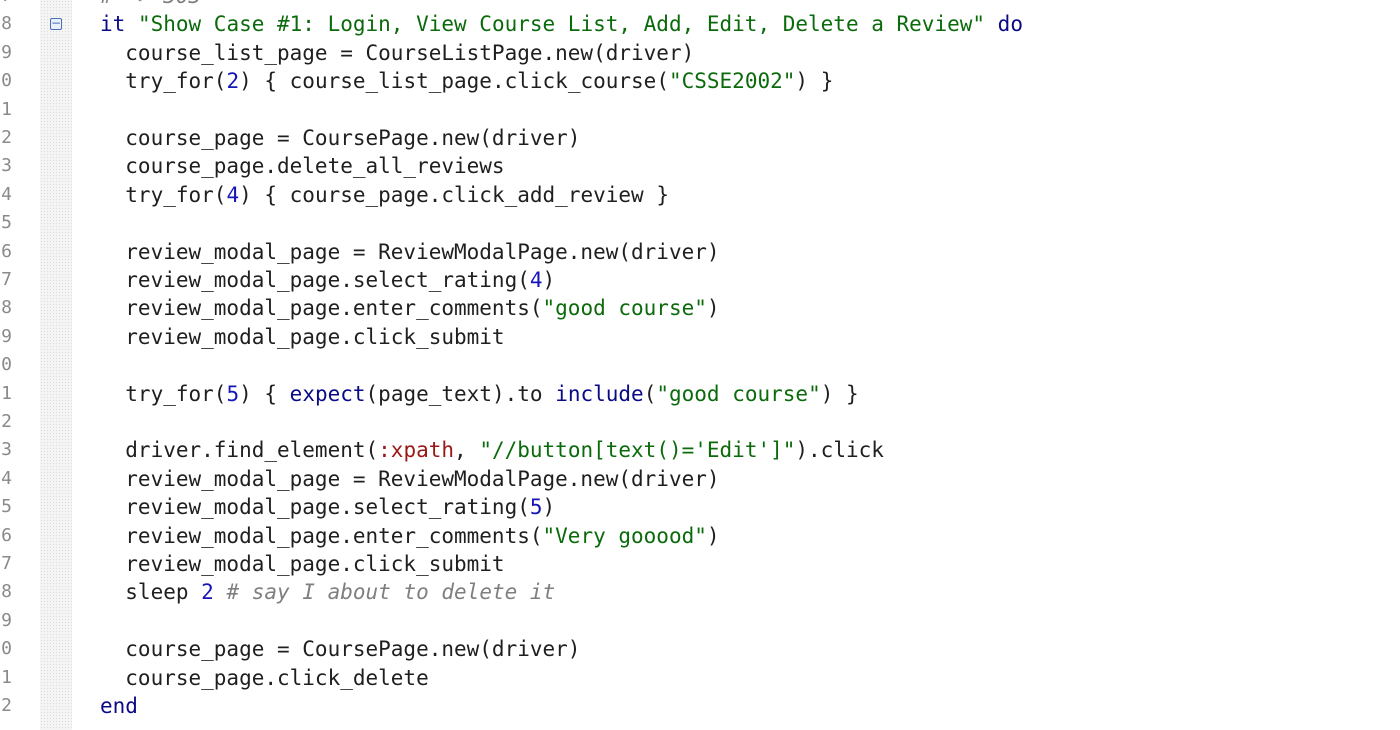 This screenshot has height=730, width=1400. What do you see at coordinates (264, 393) in the screenshot?
I see `code-token: ) {` at bounding box center [264, 393].